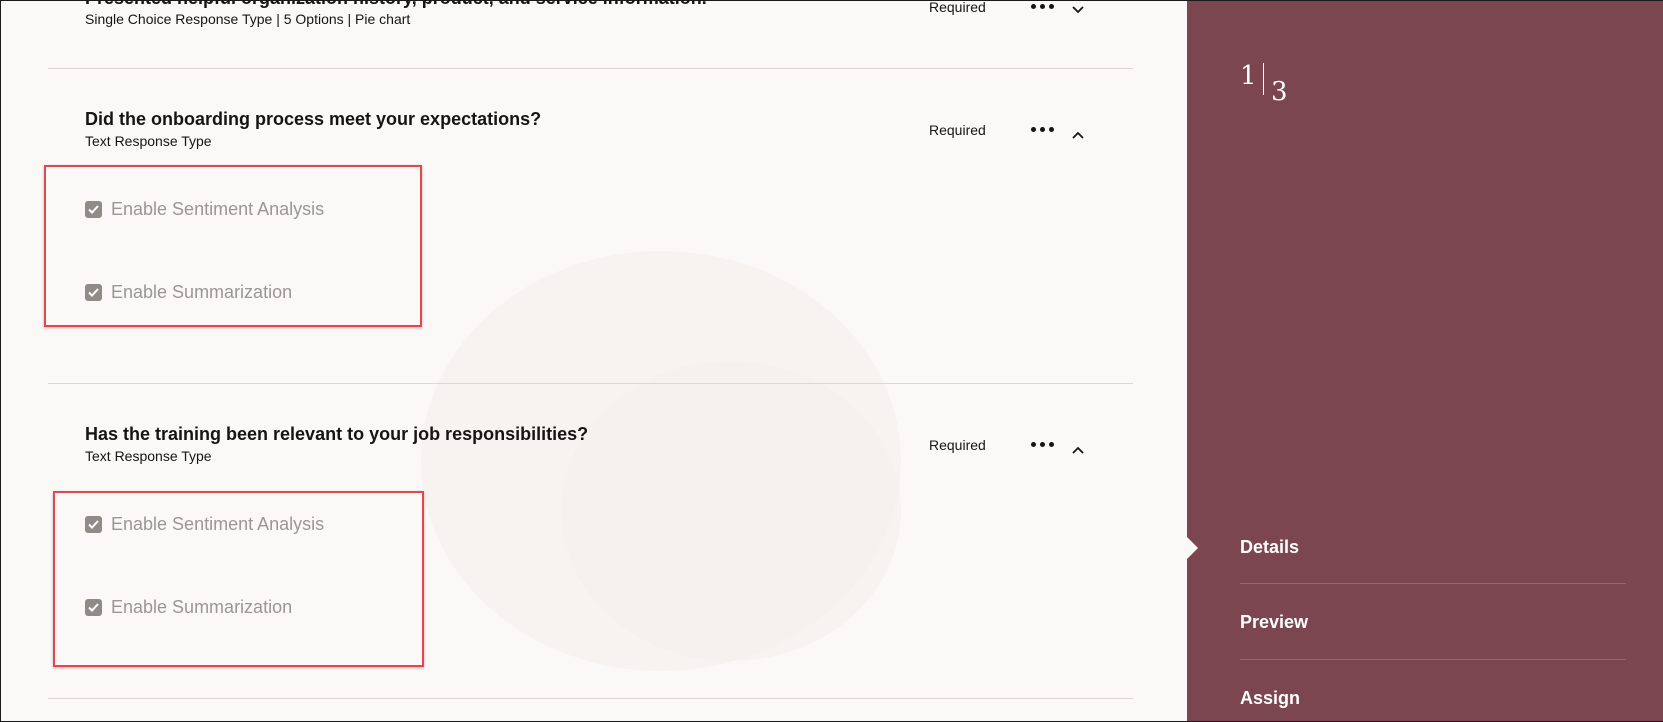 The image size is (1663, 722). I want to click on nav-item-preview: Preview, so click(1274, 622).